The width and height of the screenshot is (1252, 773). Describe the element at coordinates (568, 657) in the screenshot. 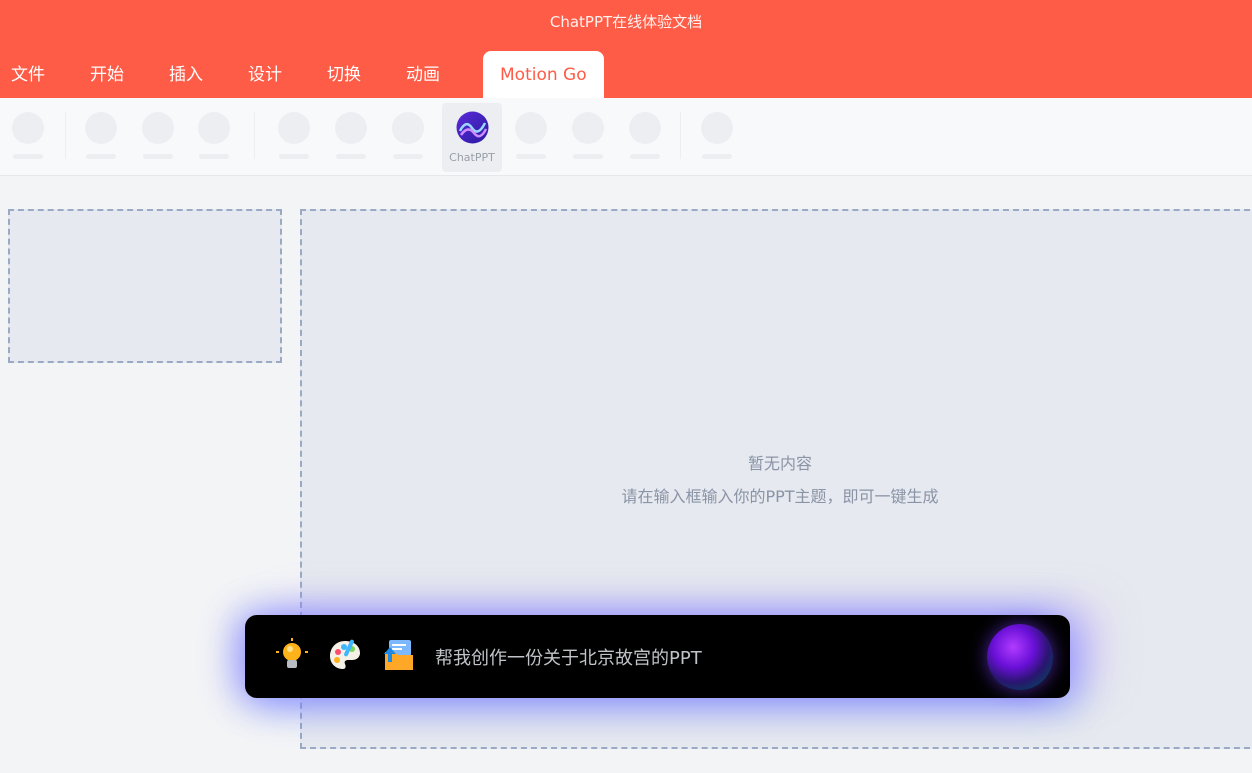

I see `prompt-input: 帮我创作一份关于北京故宫的PPT` at that location.